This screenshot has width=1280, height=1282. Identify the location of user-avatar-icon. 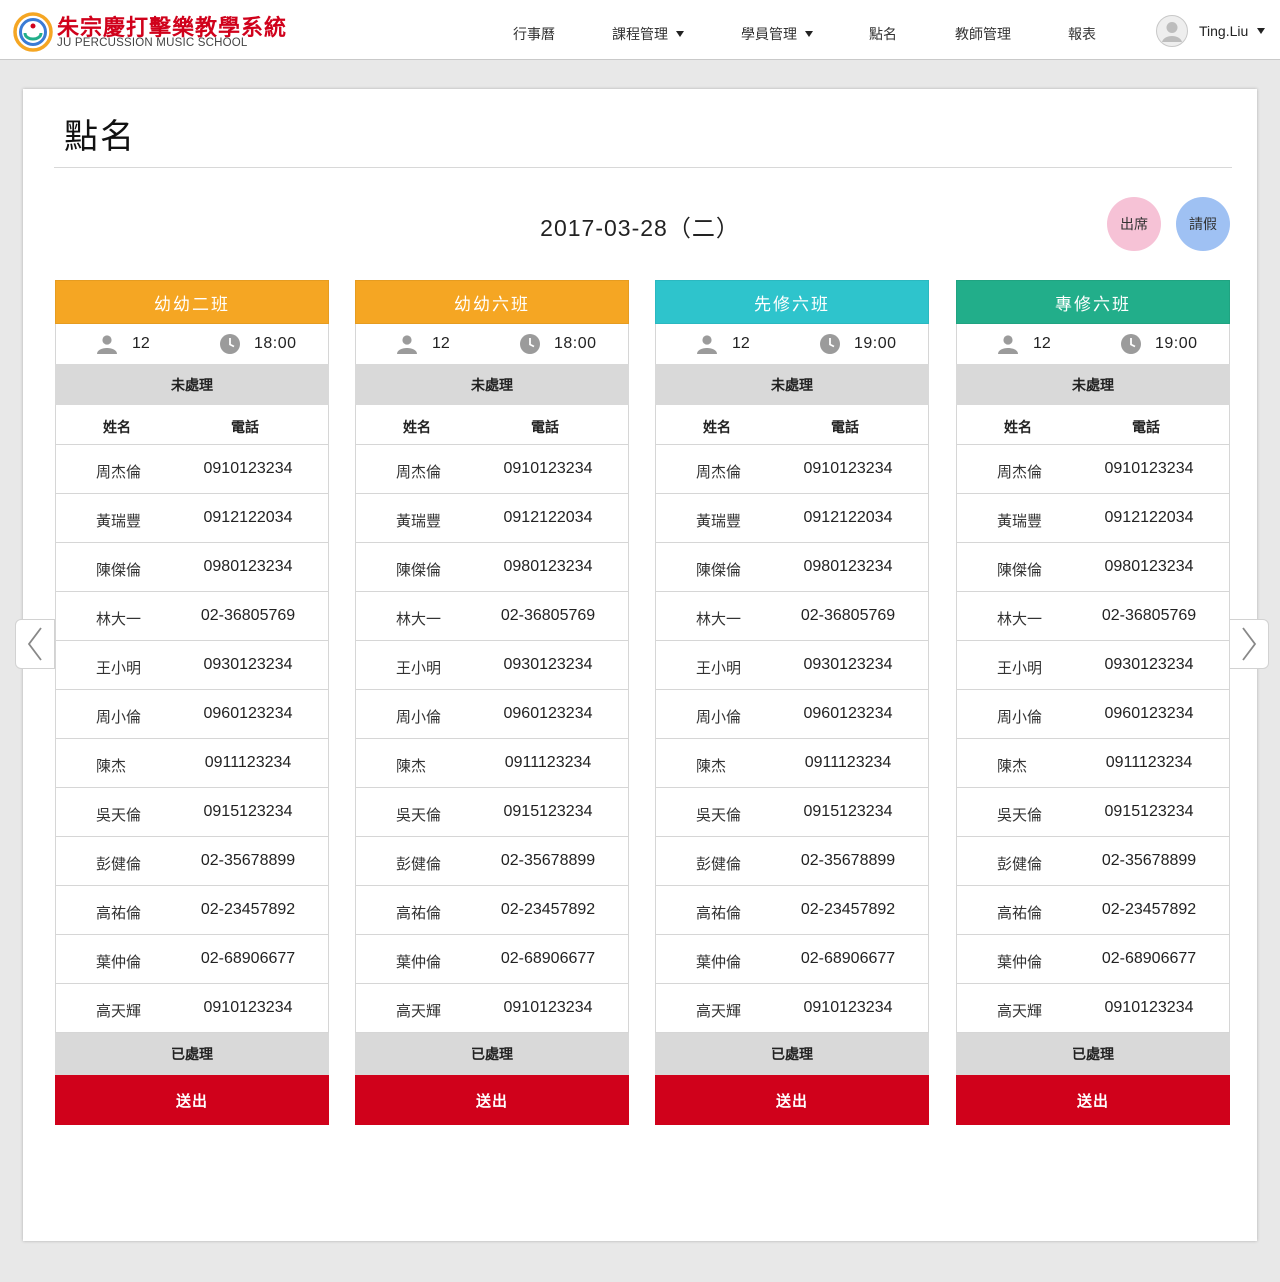
(1172, 31).